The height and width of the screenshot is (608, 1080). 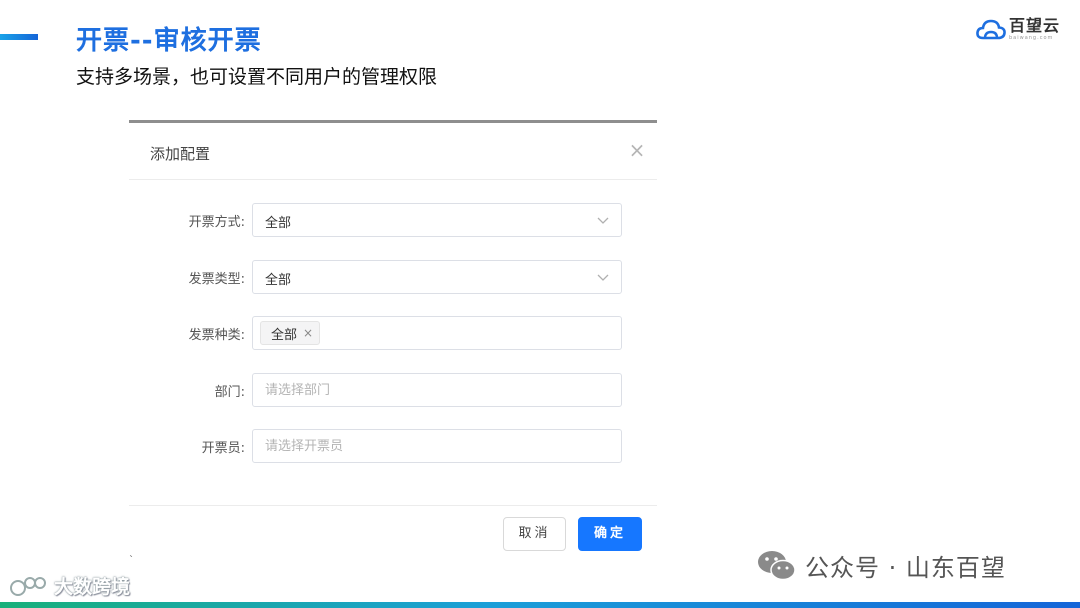 What do you see at coordinates (28, 586) in the screenshot?
I see `watermark-logo-icon` at bounding box center [28, 586].